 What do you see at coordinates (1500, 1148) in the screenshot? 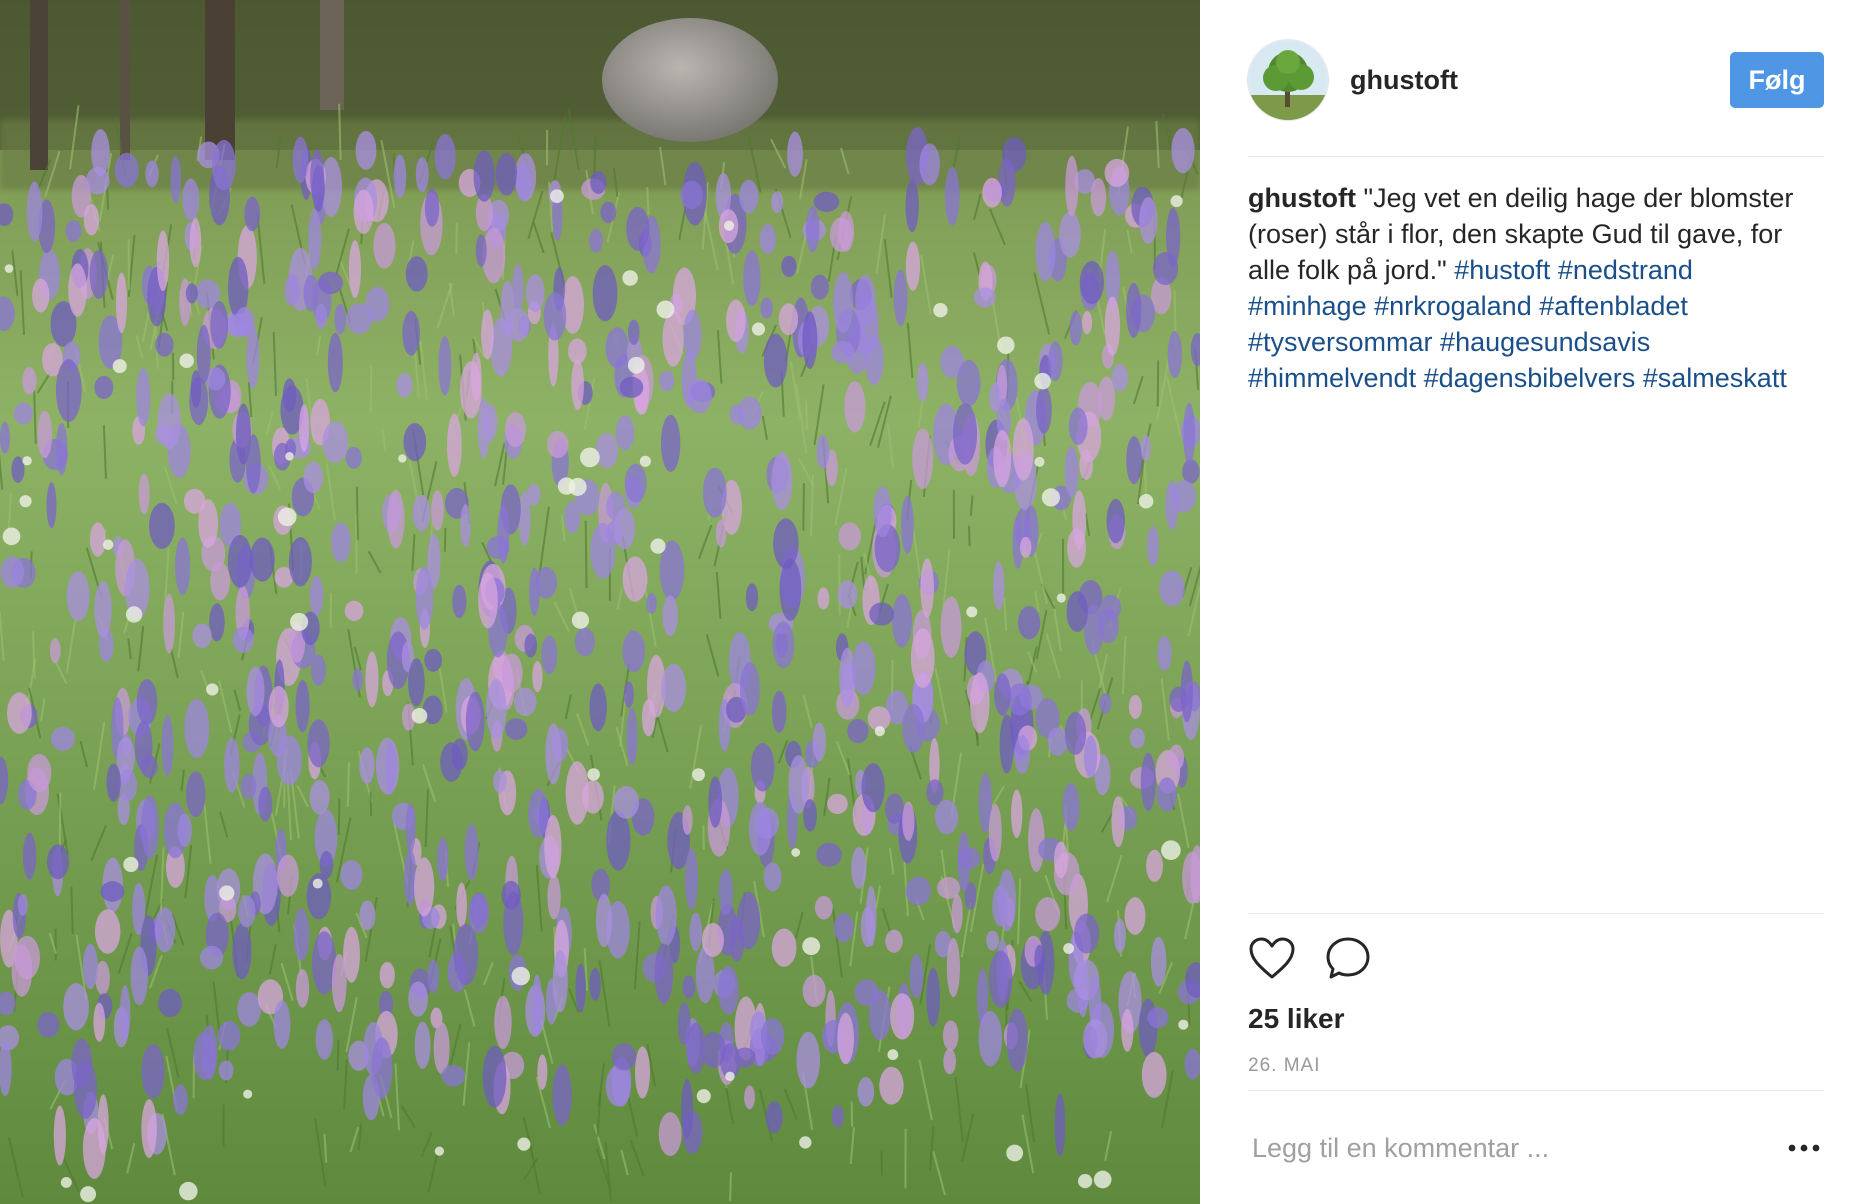
I see `comment-input` at bounding box center [1500, 1148].